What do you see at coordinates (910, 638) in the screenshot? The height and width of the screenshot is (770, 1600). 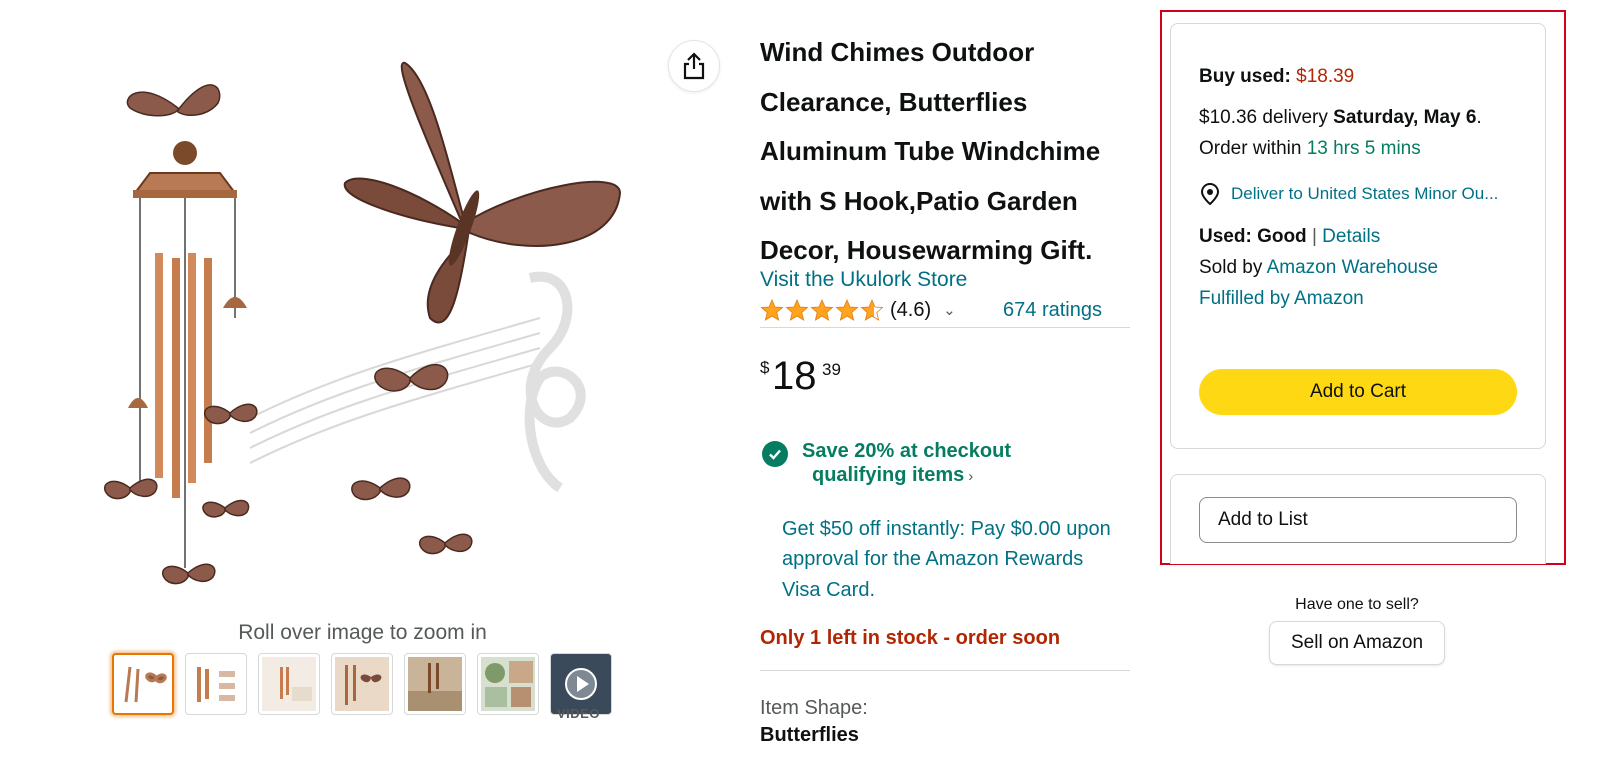 I see `stock-status: Only 1 left in stock - order soon` at bounding box center [910, 638].